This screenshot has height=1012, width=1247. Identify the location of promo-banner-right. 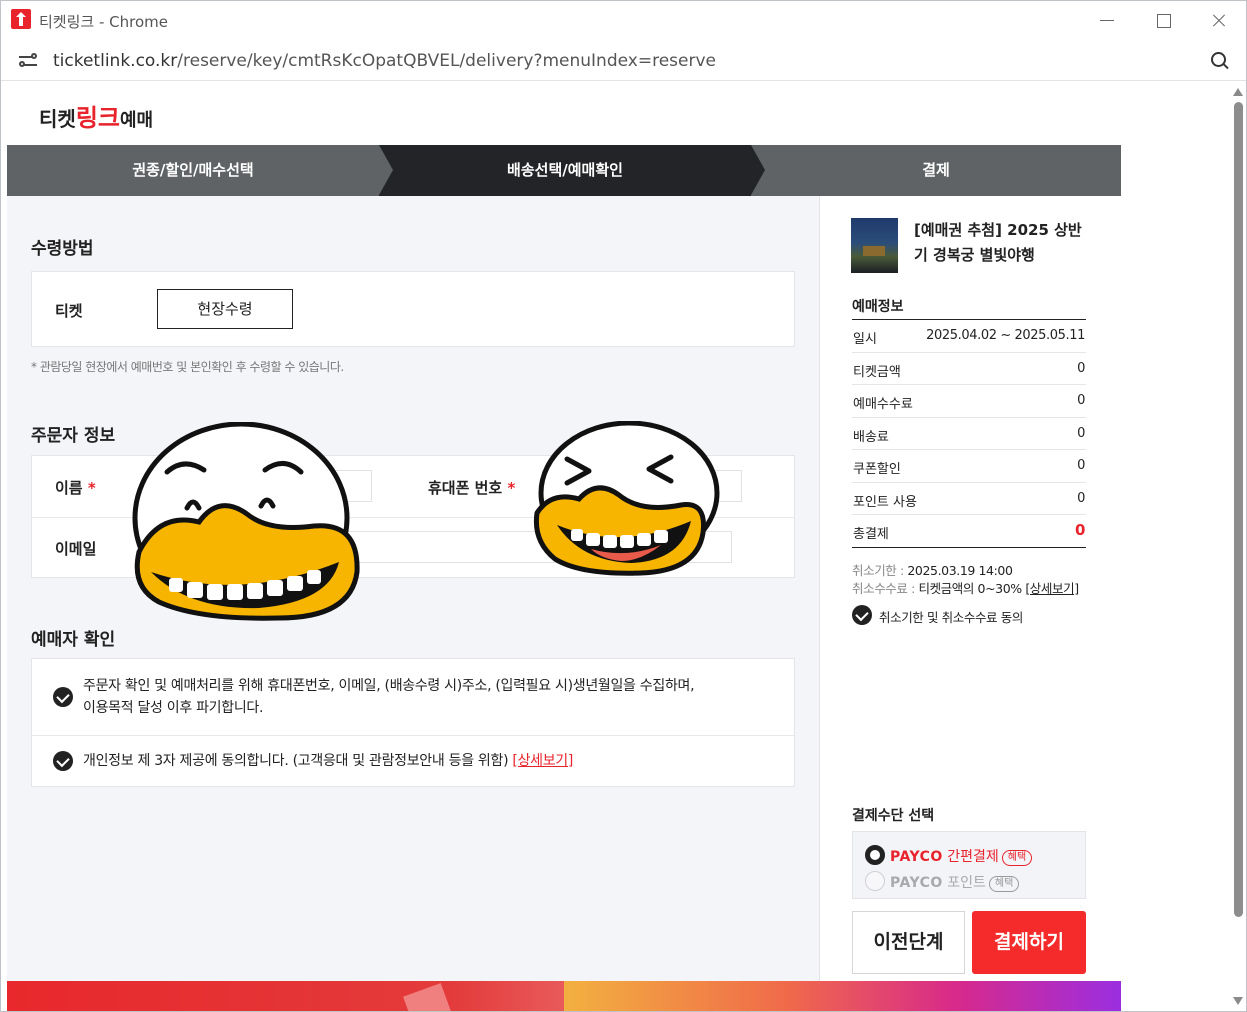
(842, 996).